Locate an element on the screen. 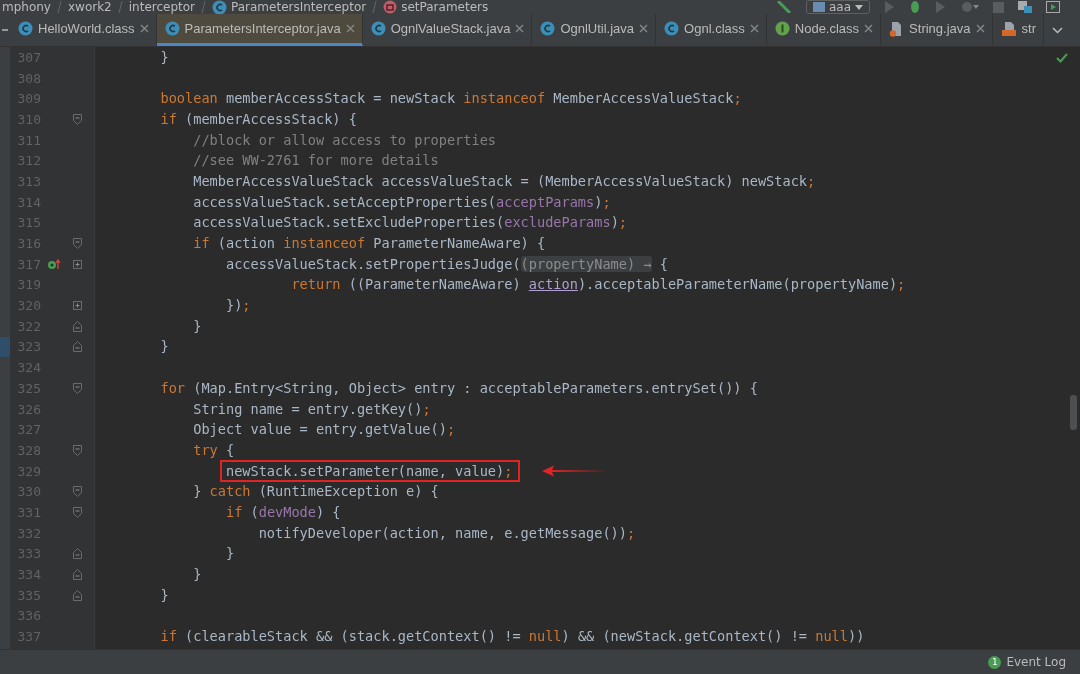  code-line: boolean memberAccessStack = newStack instanceof MemberAccessValueStack; is located at coordinates (450, 99).